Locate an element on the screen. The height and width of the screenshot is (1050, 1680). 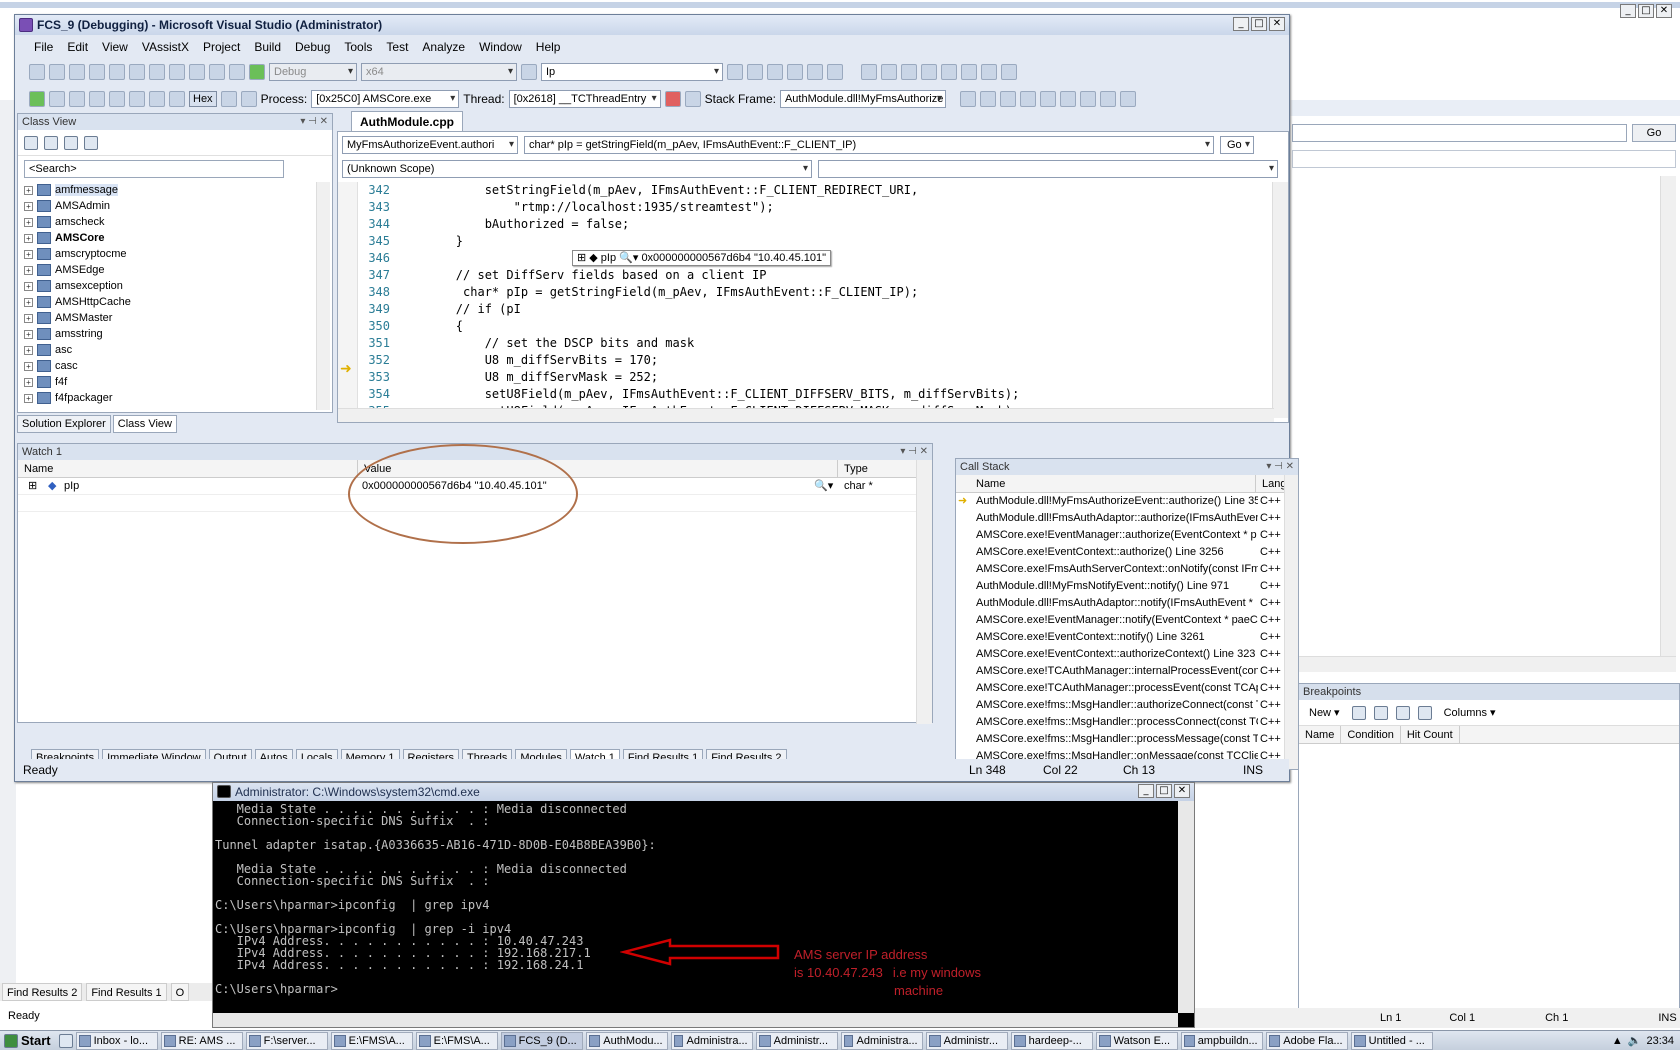
debug-windows-icon is located at coordinates (248, 99).